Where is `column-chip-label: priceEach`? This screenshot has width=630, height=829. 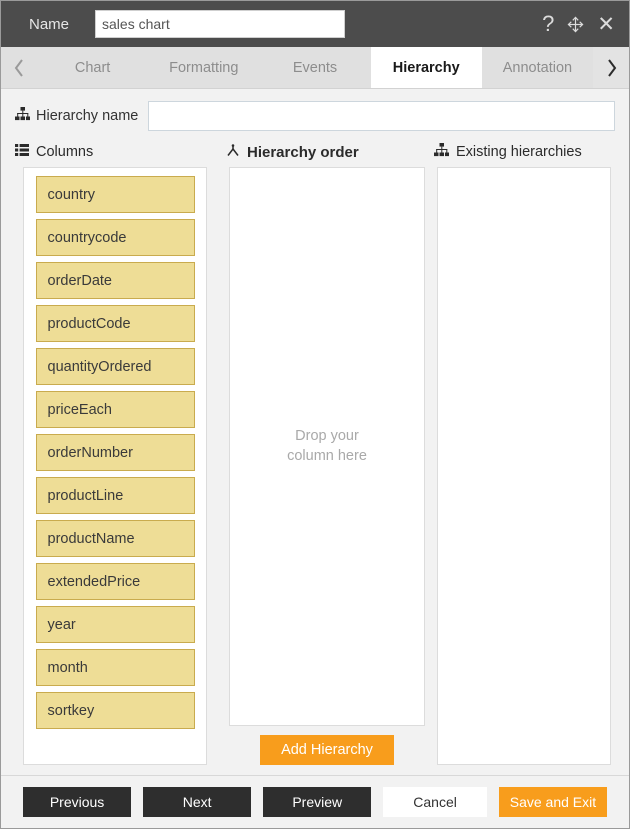
column-chip-label: priceEach is located at coordinates (79, 409).